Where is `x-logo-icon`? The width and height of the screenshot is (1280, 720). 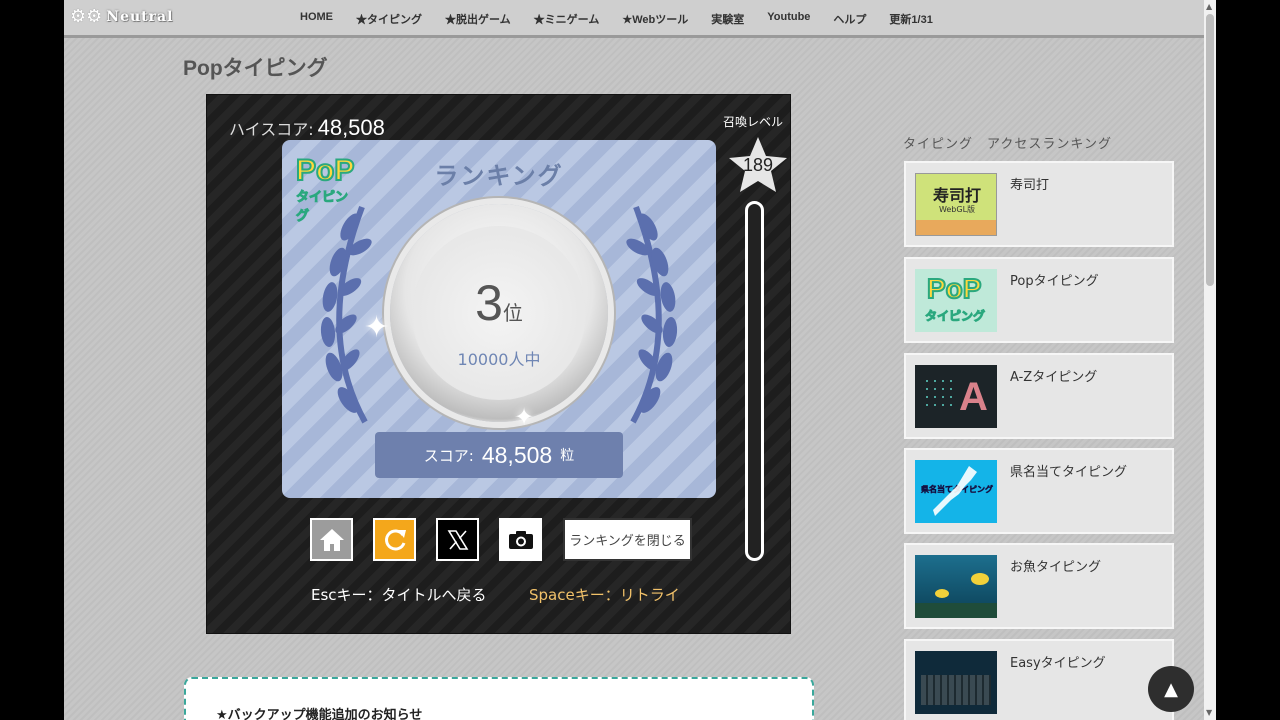 x-logo-icon is located at coordinates (457, 539).